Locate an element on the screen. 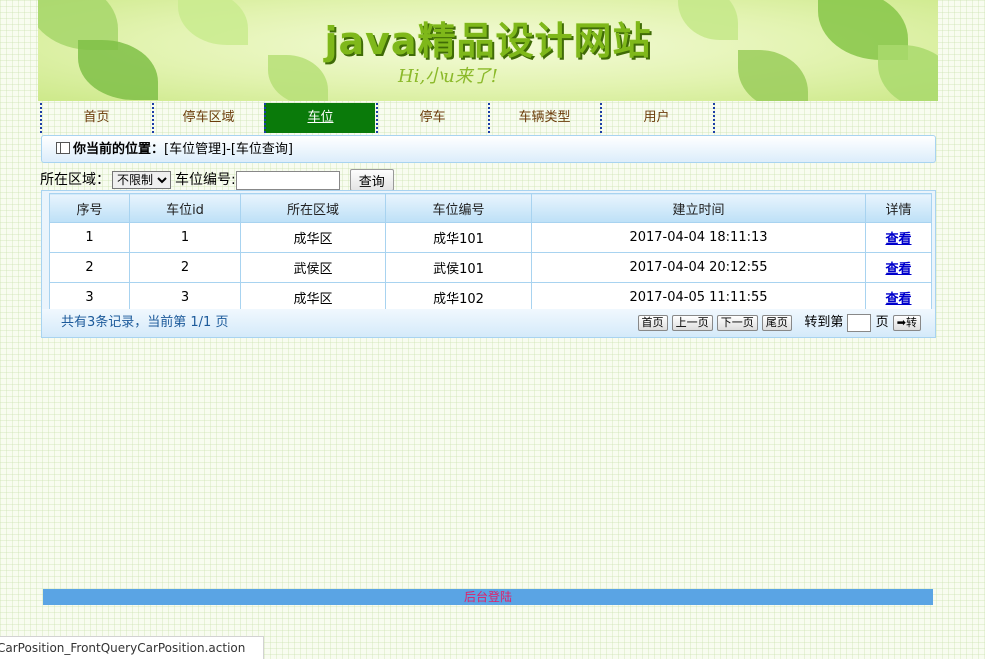 The height and width of the screenshot is (659, 985). header-area: 所在区域 is located at coordinates (313, 208).